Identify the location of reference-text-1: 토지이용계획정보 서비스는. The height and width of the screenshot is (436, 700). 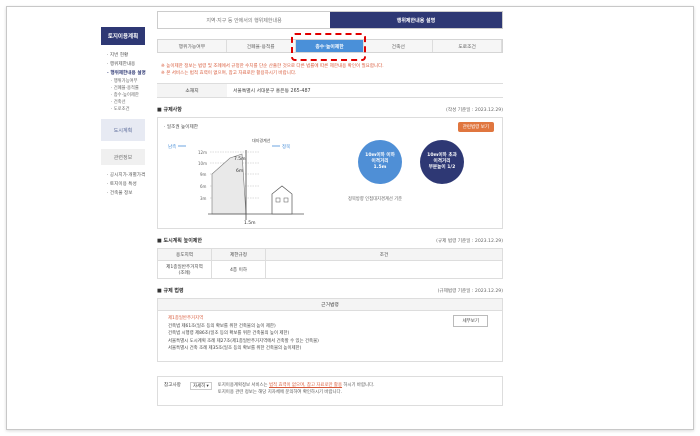
(242, 385).